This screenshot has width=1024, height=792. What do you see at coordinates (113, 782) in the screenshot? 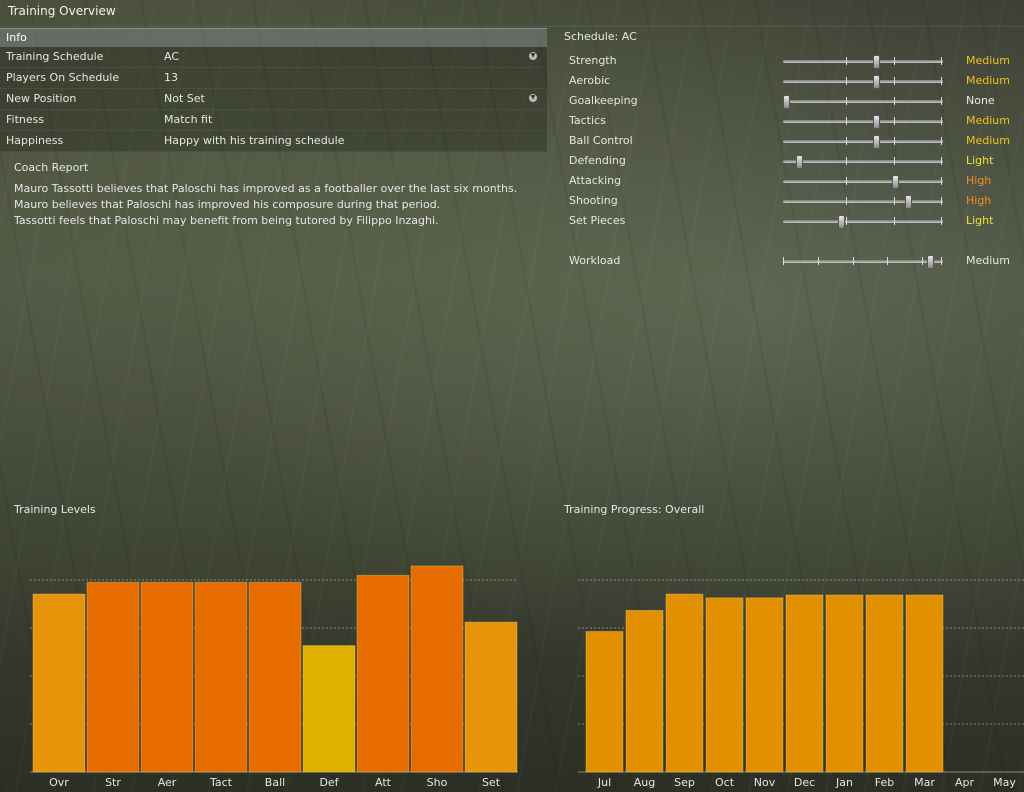
I see `tick-label: Str` at bounding box center [113, 782].